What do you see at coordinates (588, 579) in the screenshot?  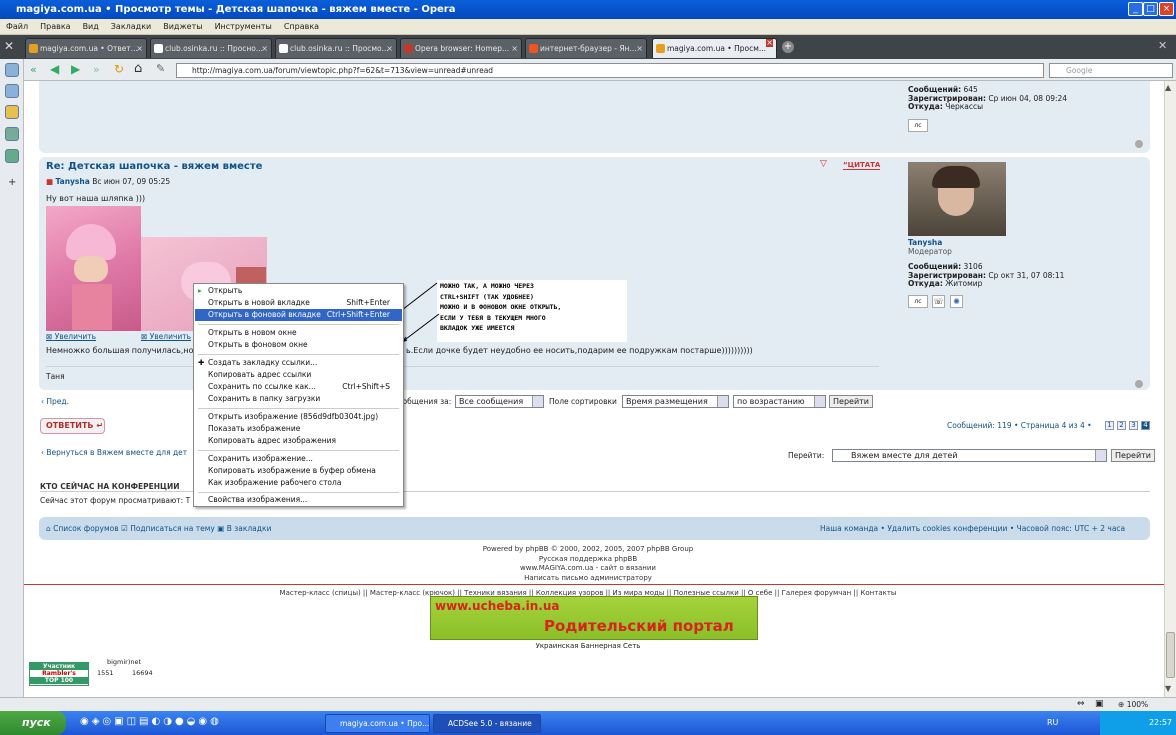 I see `credit-line: Написать письмо администратору` at bounding box center [588, 579].